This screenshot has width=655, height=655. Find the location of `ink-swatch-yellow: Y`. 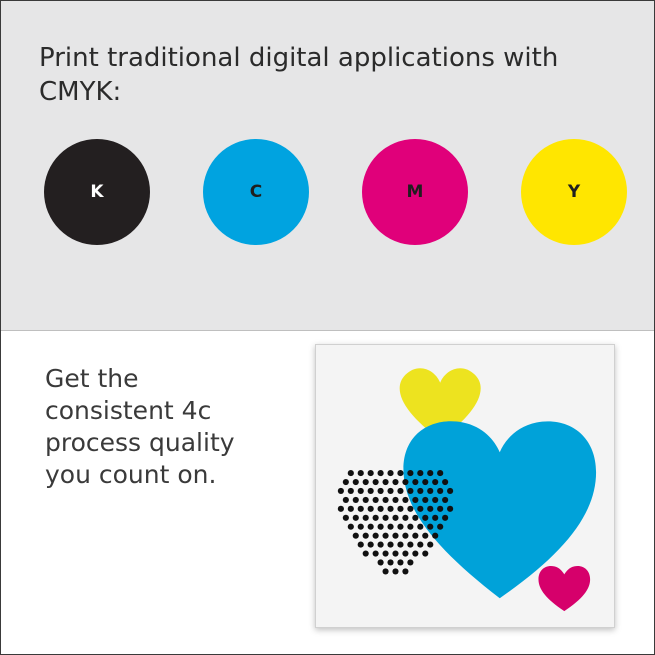

ink-swatch-yellow: Y is located at coordinates (574, 192).